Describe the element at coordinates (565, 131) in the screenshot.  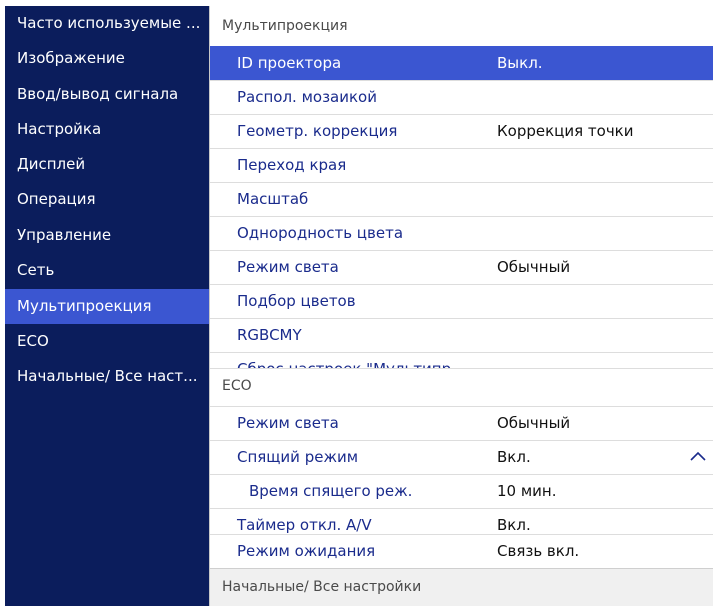
I see `setting-value: Коррекция точки` at that location.